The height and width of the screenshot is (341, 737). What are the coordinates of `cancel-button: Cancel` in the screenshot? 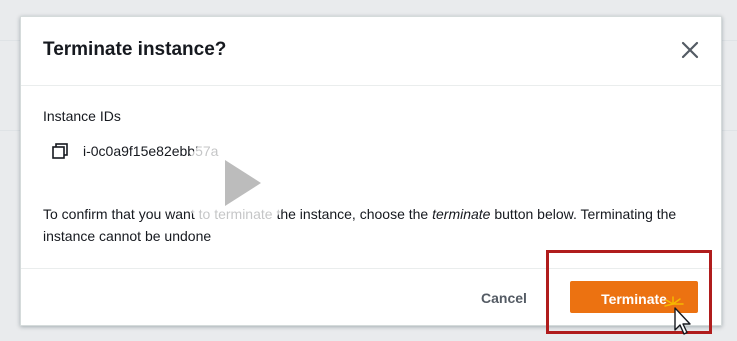 It's located at (504, 298).